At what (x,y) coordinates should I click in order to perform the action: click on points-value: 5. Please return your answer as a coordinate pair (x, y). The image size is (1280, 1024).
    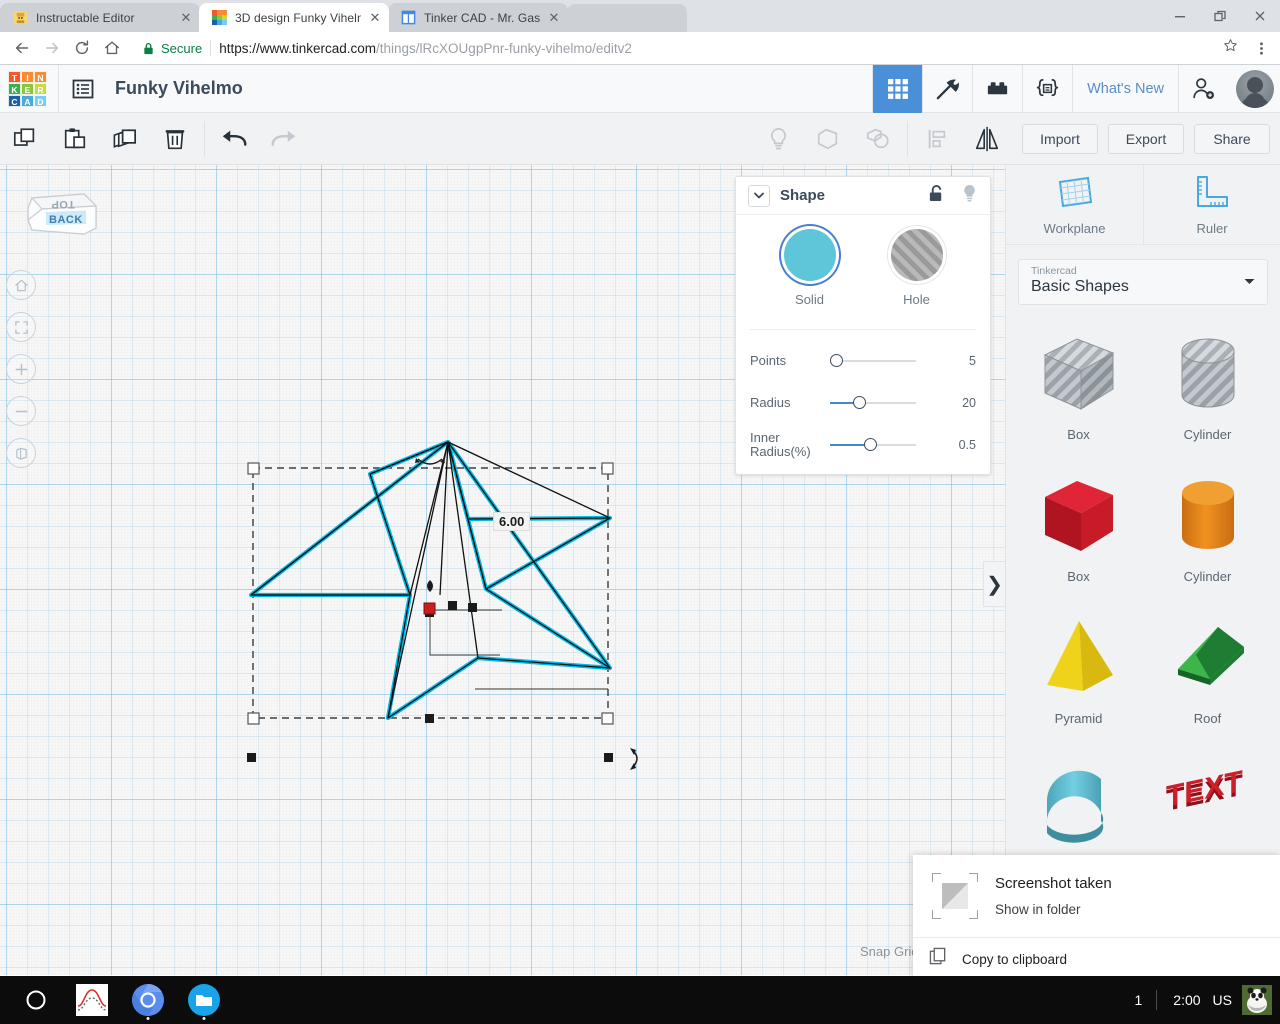
    Looking at the image, I should click on (972, 361).